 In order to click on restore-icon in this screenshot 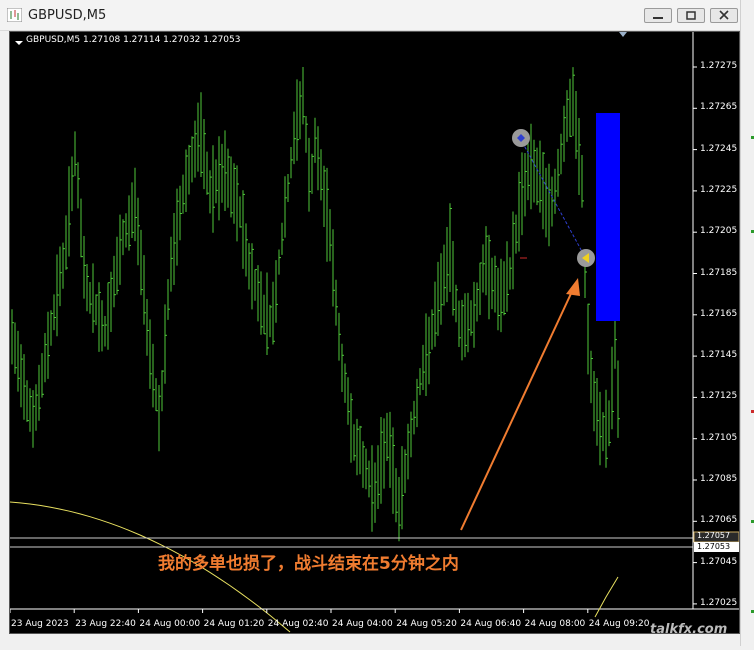, I will do `click(691, 15)`.